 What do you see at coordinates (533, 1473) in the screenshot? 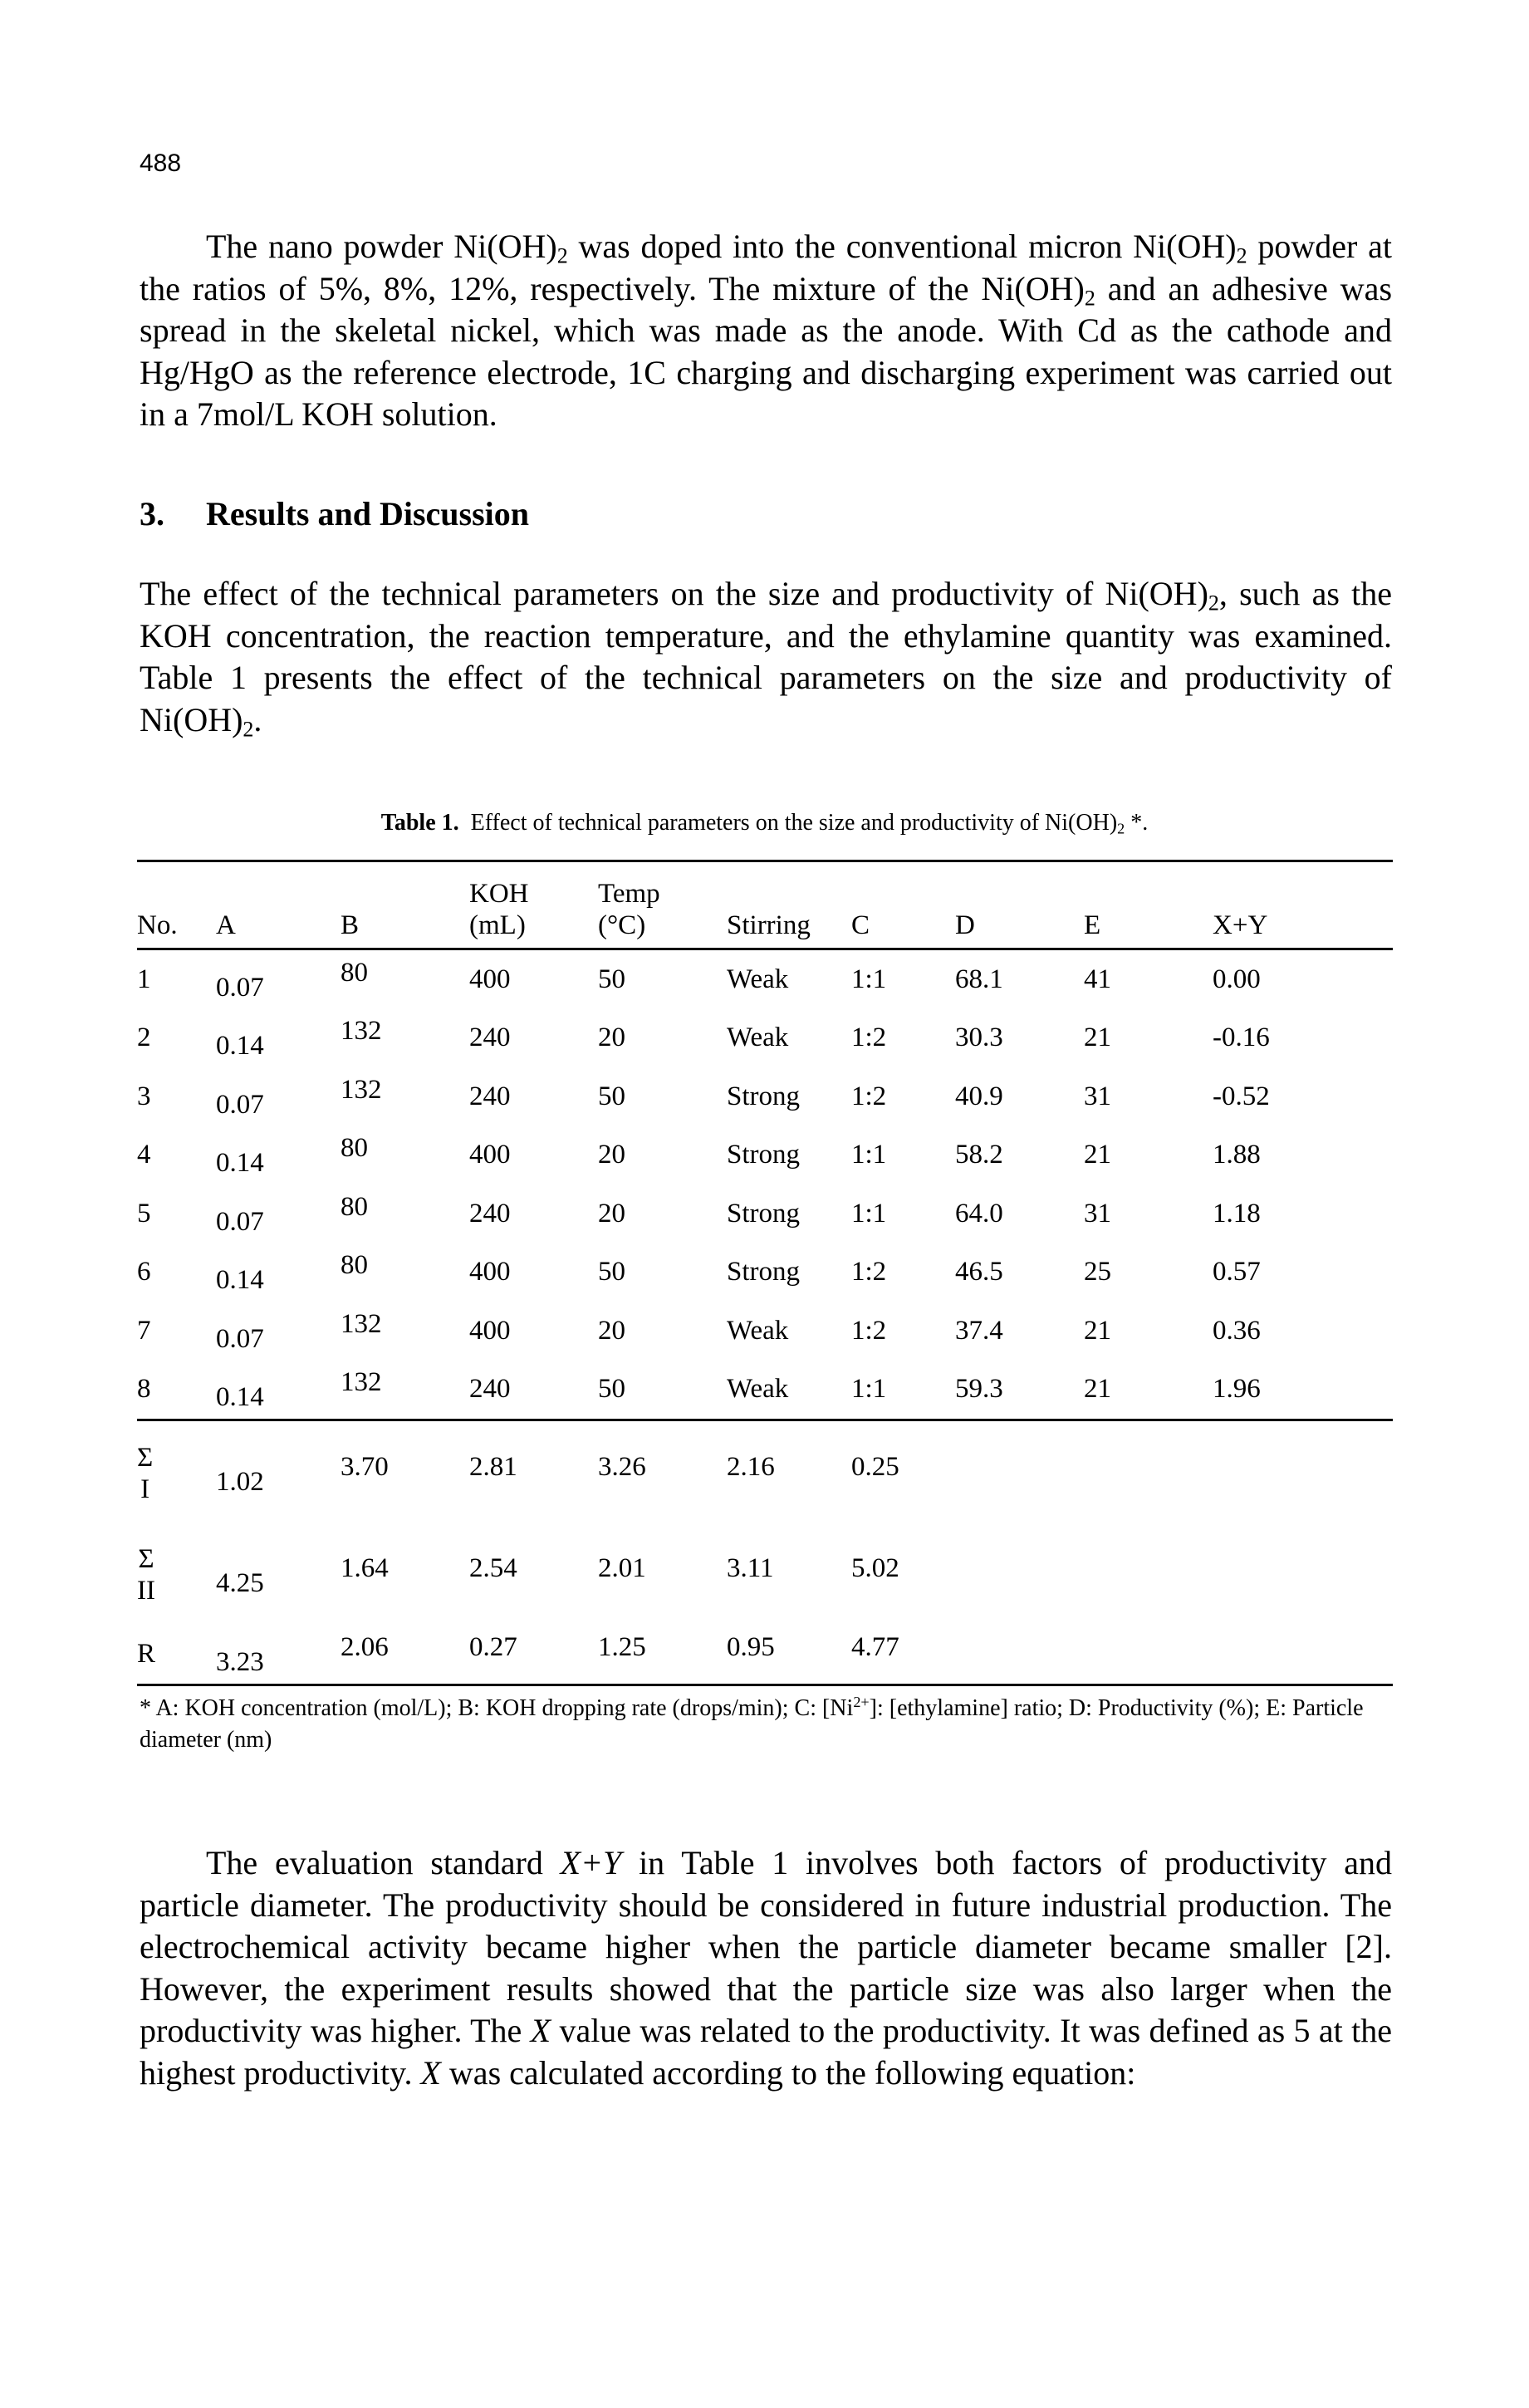
I see `summary-cell: 2.81` at bounding box center [533, 1473].